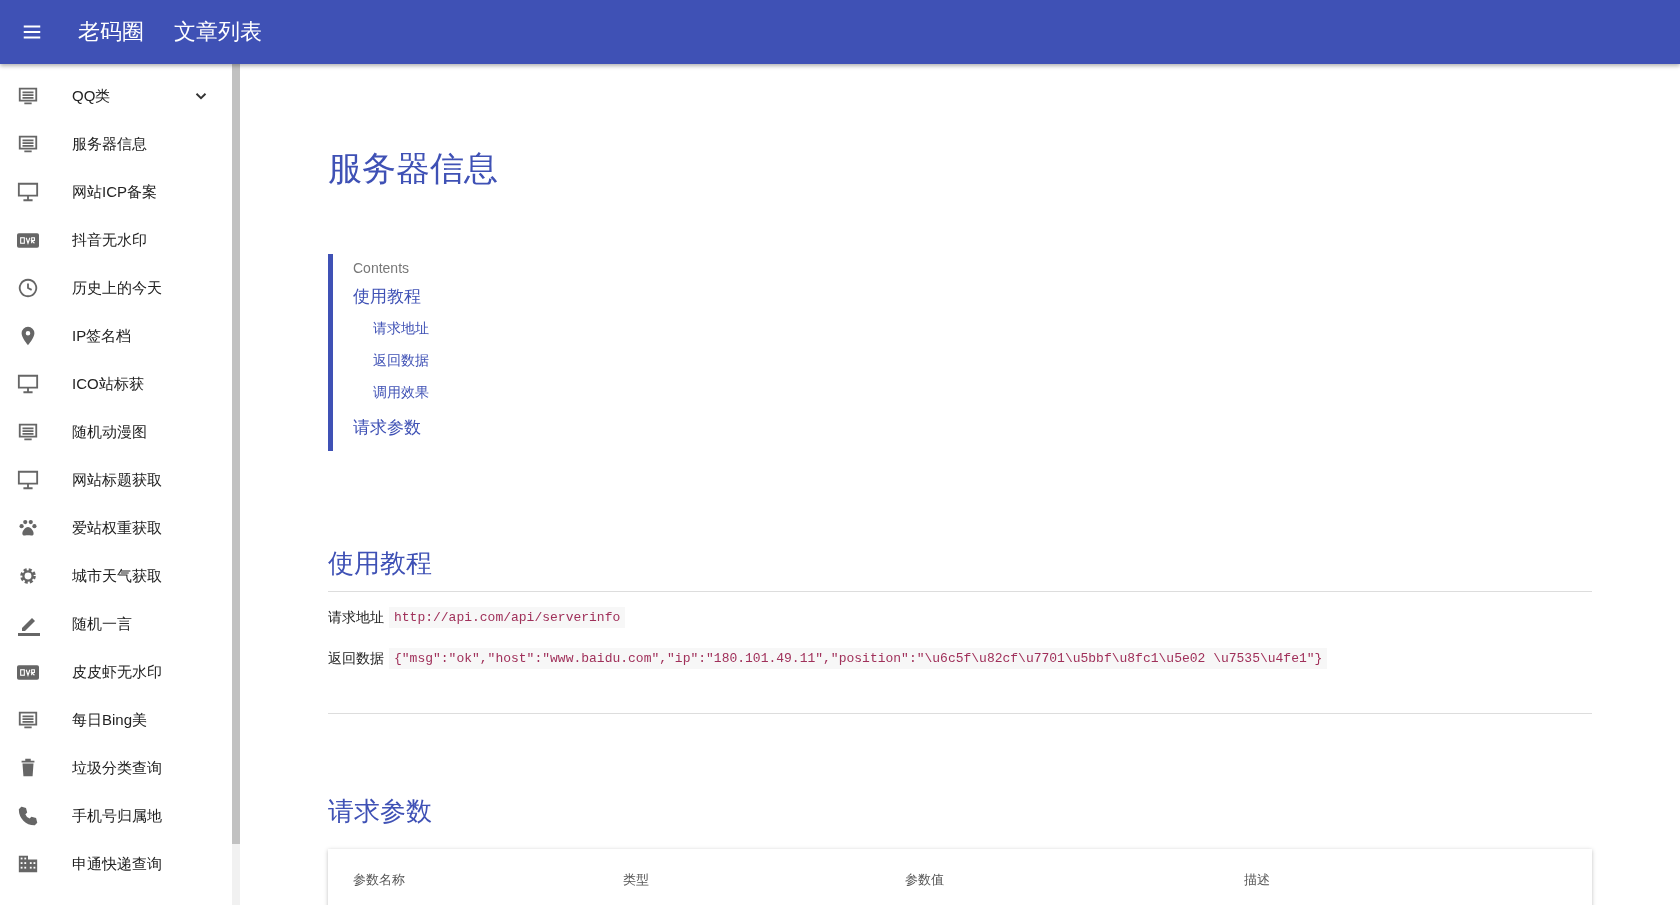 This screenshot has width=1680, height=905. I want to click on scrollbar-thumb, so click(236, 454).